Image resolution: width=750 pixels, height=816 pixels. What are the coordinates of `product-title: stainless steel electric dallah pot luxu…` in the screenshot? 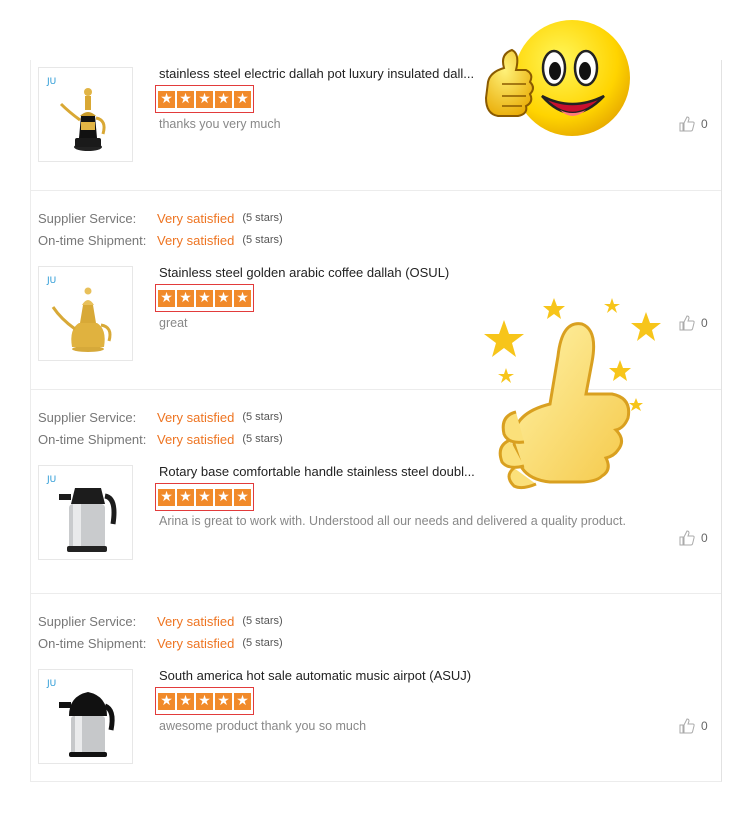 It's located at (324, 74).